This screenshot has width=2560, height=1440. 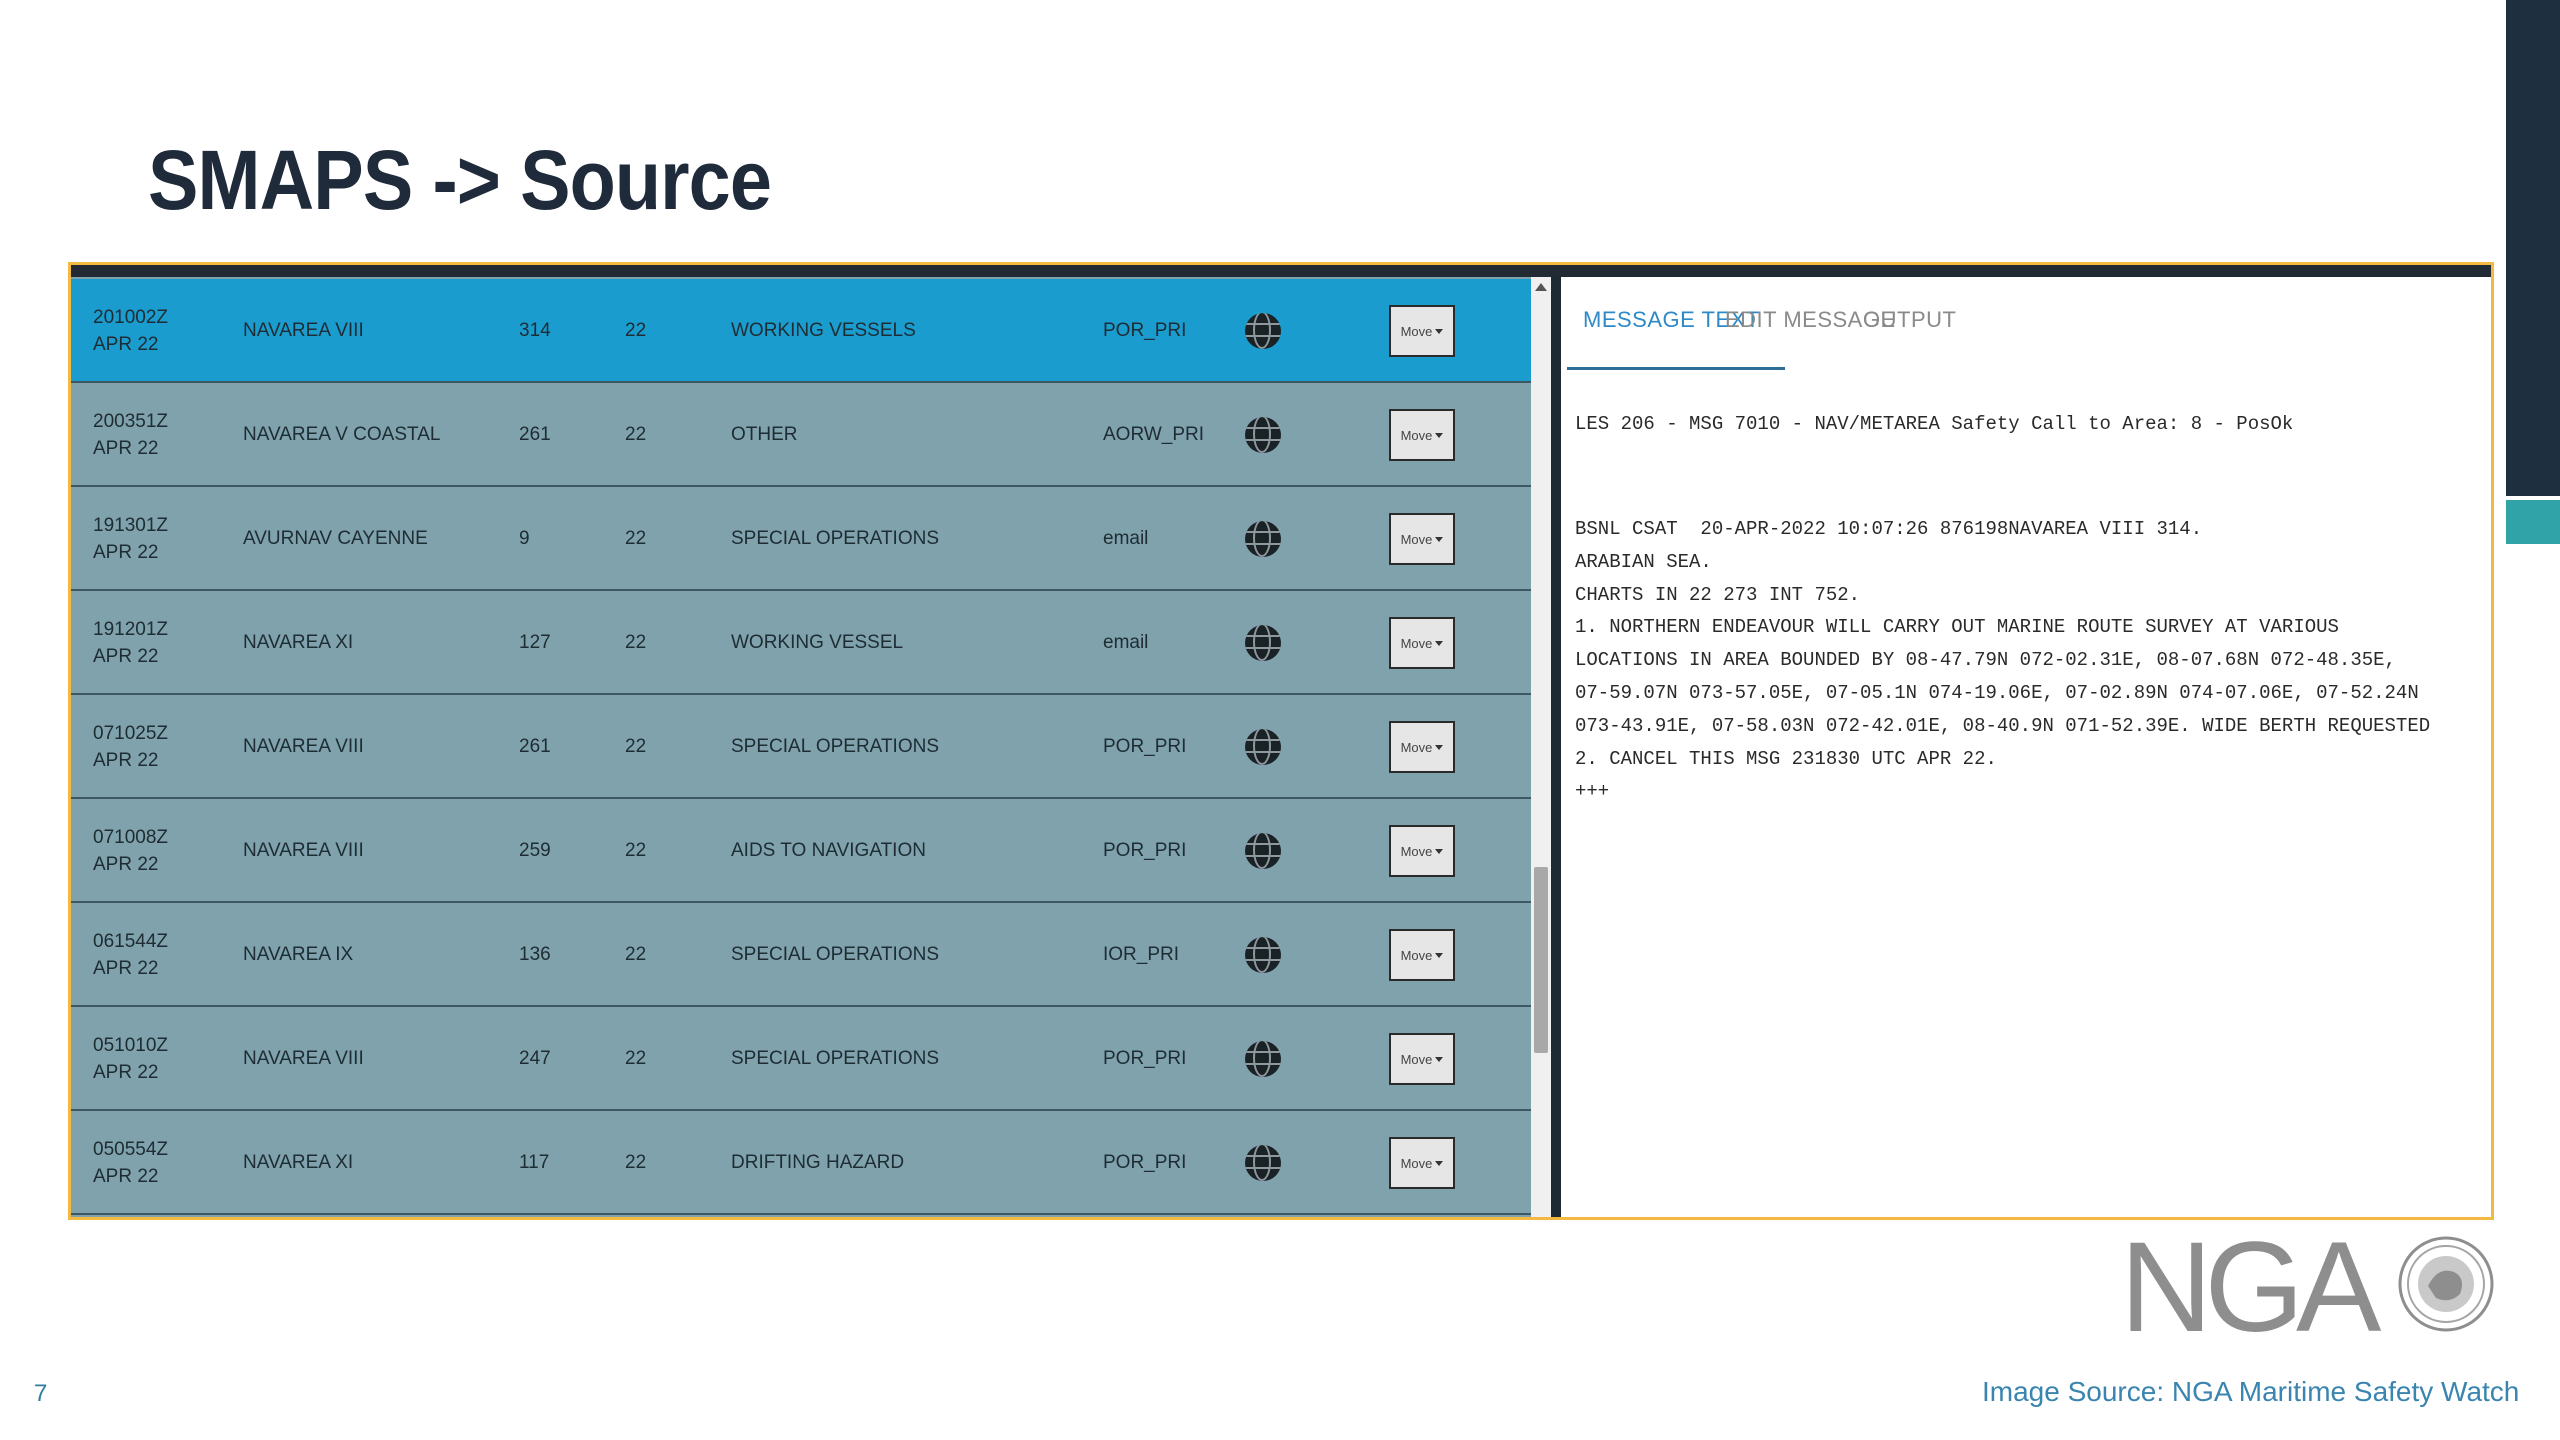 What do you see at coordinates (2026, 325) in the screenshot?
I see `message-tabs: MESSAGE TEXT EDIT MESSAGE OUTPUT` at bounding box center [2026, 325].